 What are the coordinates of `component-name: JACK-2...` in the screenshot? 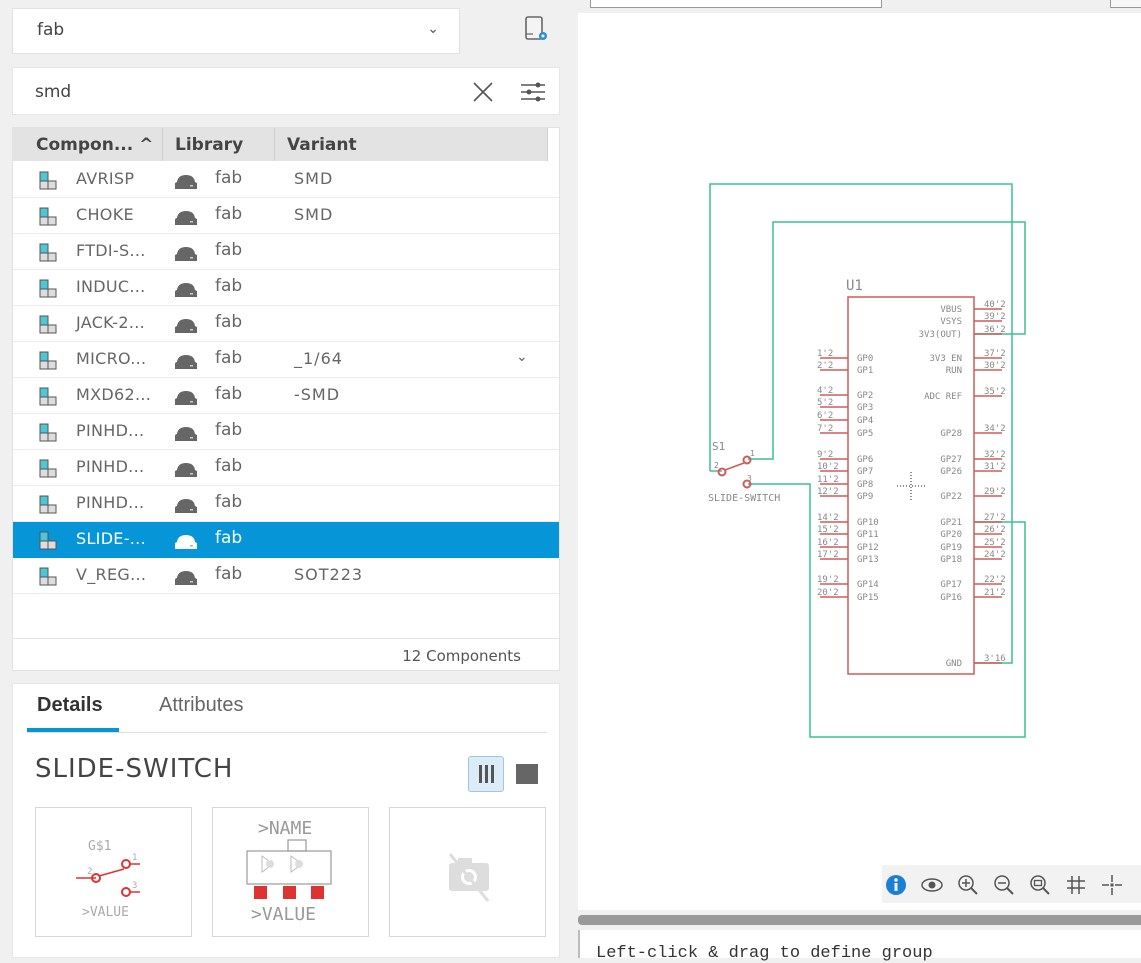 It's located at (110, 322).